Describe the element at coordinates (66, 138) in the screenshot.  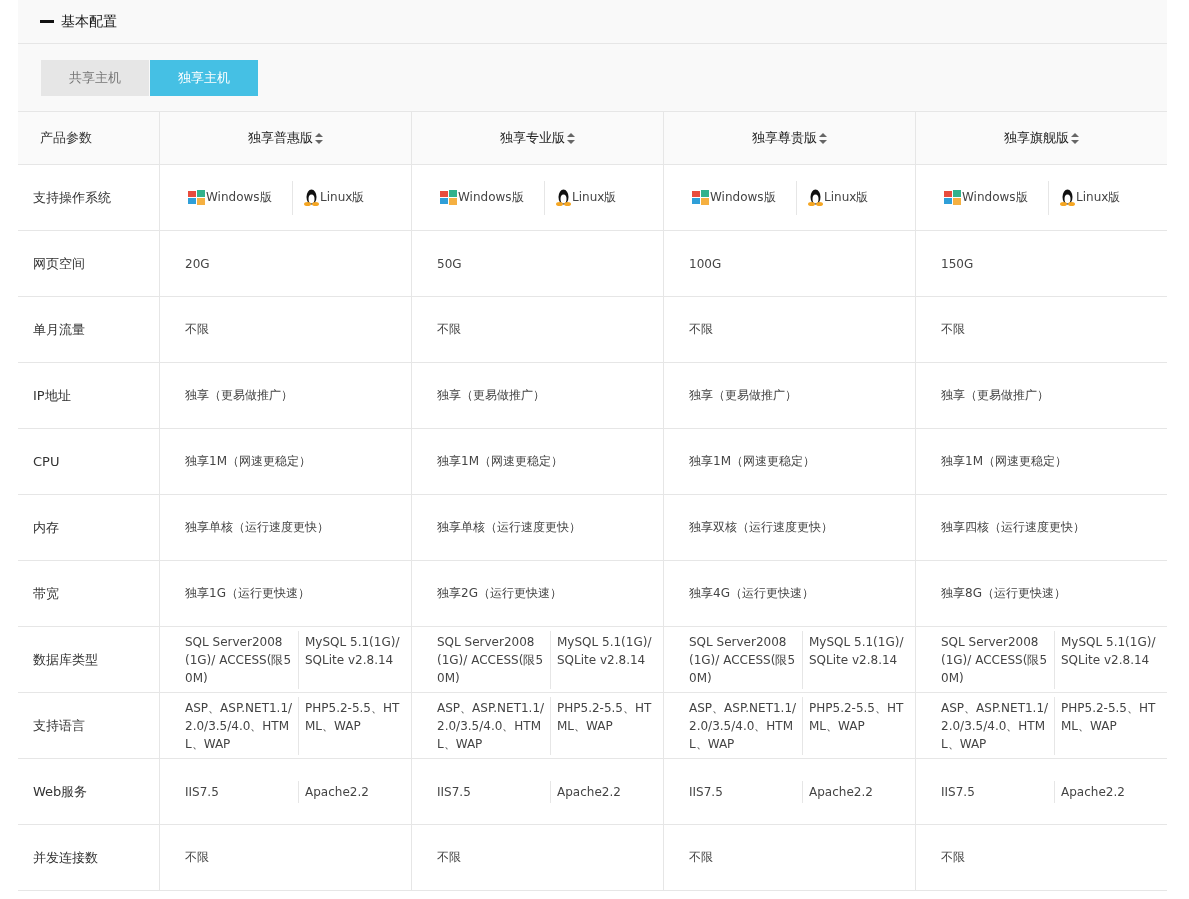
I see `column-header: 产品参数` at that location.